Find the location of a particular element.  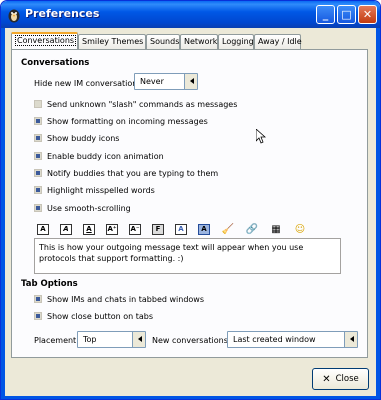

tab-conversations: Conversations is located at coordinates (44, 40).